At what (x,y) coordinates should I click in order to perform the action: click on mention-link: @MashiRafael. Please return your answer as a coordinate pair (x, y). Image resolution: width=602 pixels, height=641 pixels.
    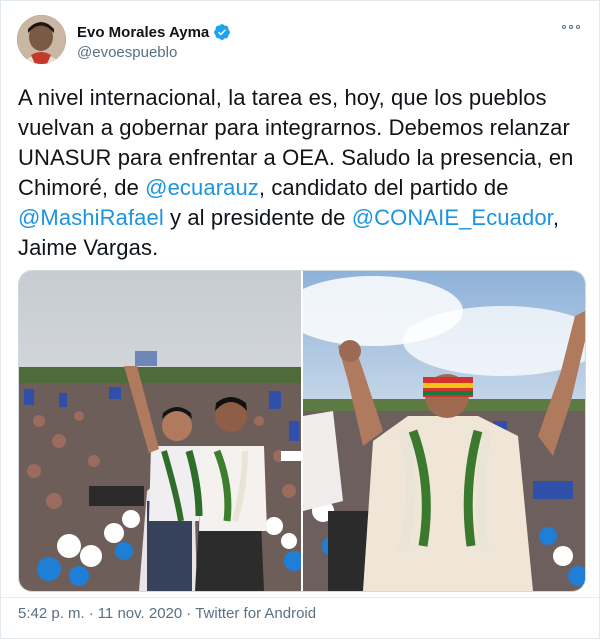
    Looking at the image, I should click on (91, 217).